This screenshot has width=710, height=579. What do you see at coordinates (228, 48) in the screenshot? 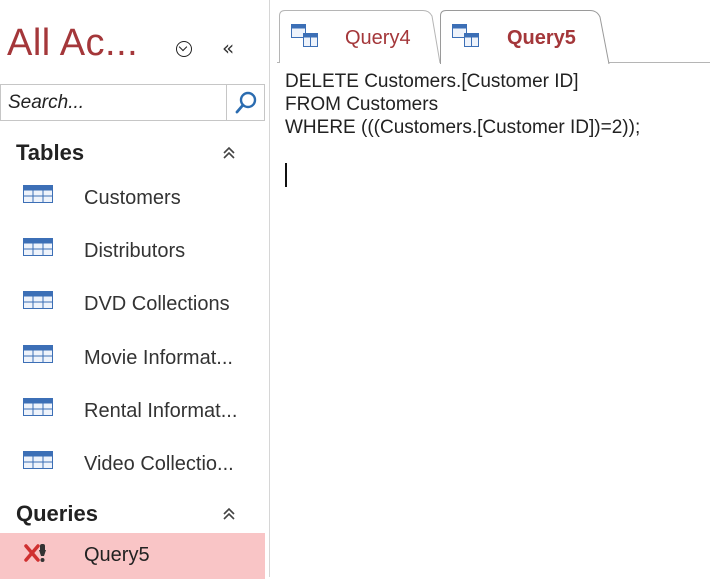
I see `collapse-pane-icon: «` at bounding box center [228, 48].